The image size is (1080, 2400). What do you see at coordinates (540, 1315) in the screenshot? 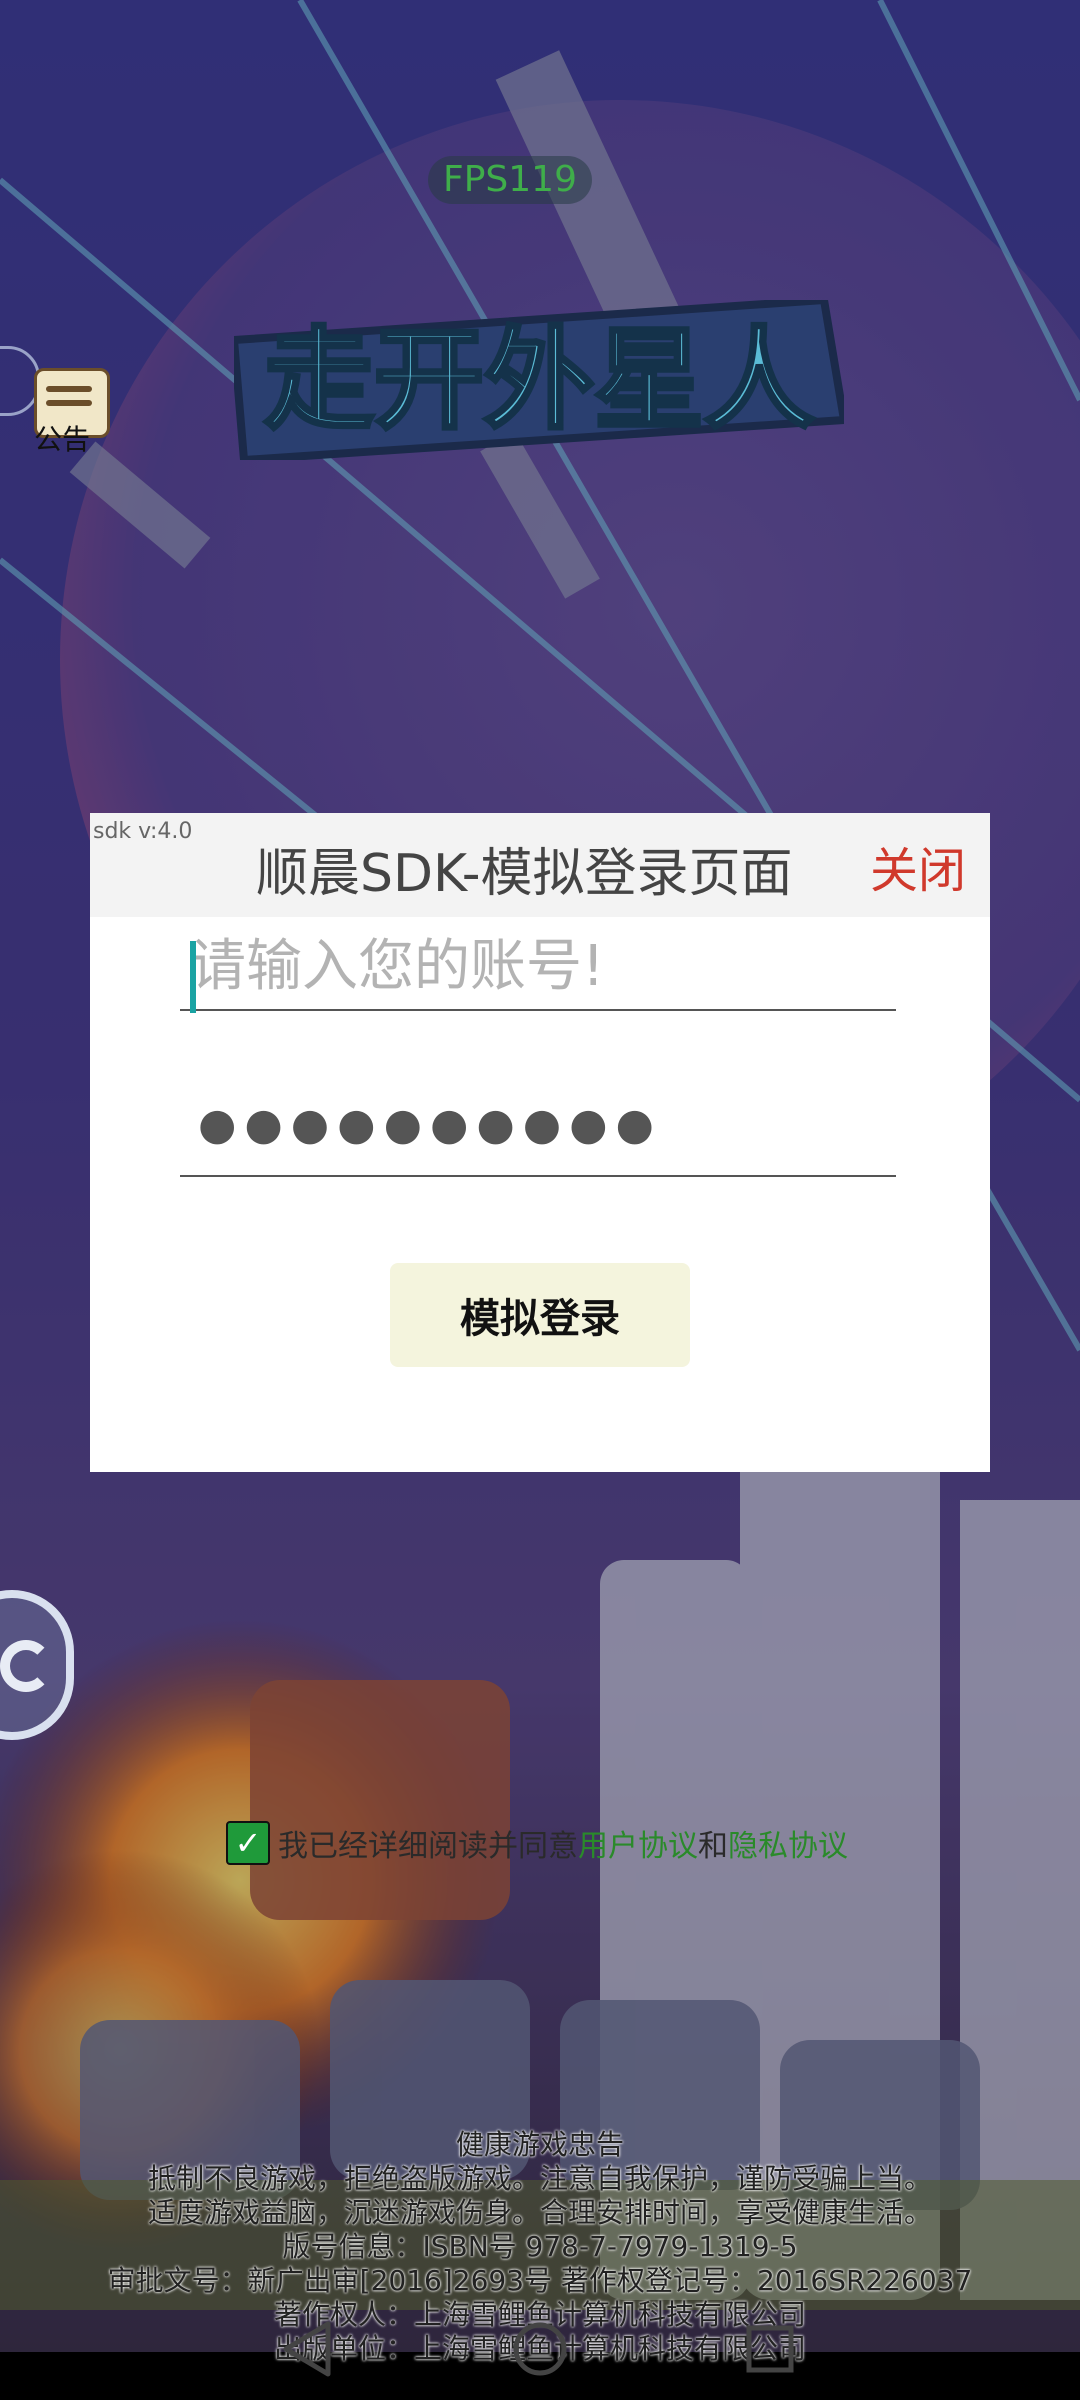
I see `mock-login-button: 模拟登录` at bounding box center [540, 1315].